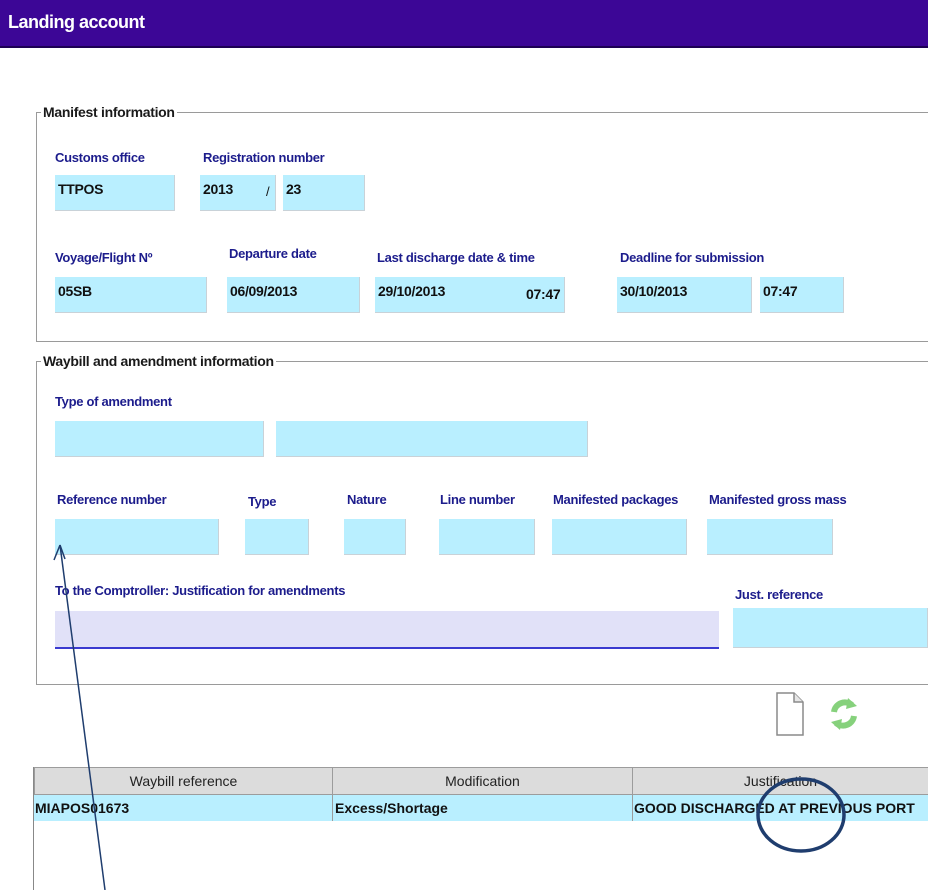  Describe the element at coordinates (293, 295) in the screenshot. I see `departure-date-field: 06/09/2013` at that location.